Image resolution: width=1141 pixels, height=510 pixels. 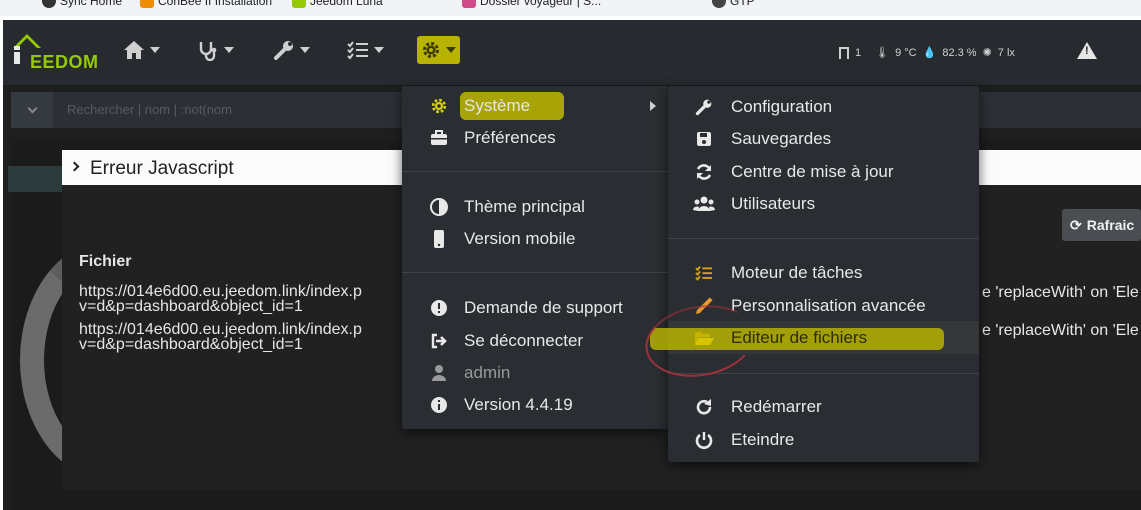 I want to click on plugins-menu, so click(x=365, y=50).